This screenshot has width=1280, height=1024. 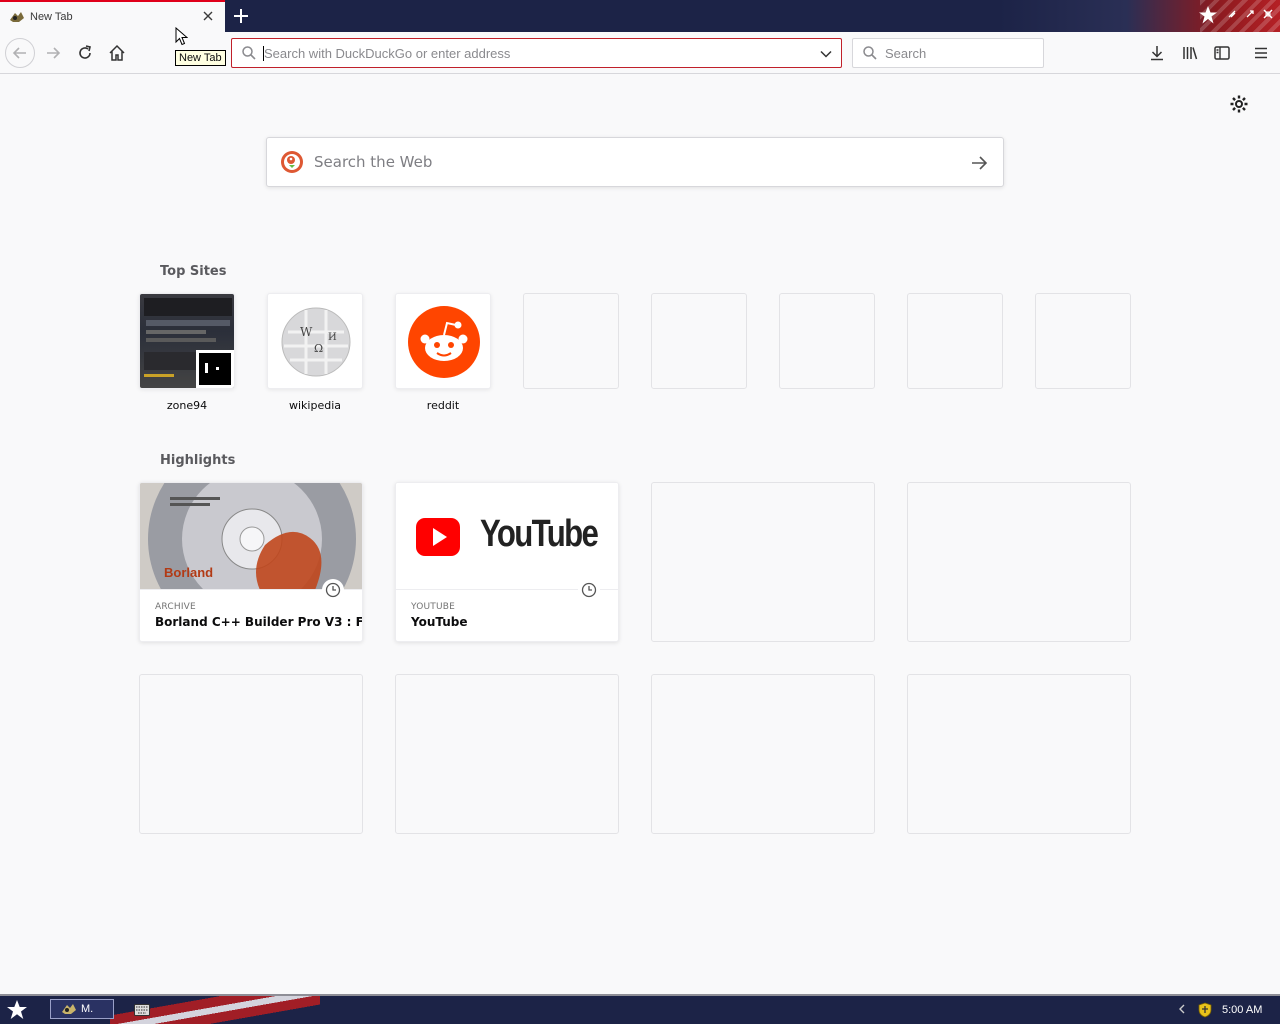 I want to click on top-site-zone94: zone94, so click(x=187, y=352).